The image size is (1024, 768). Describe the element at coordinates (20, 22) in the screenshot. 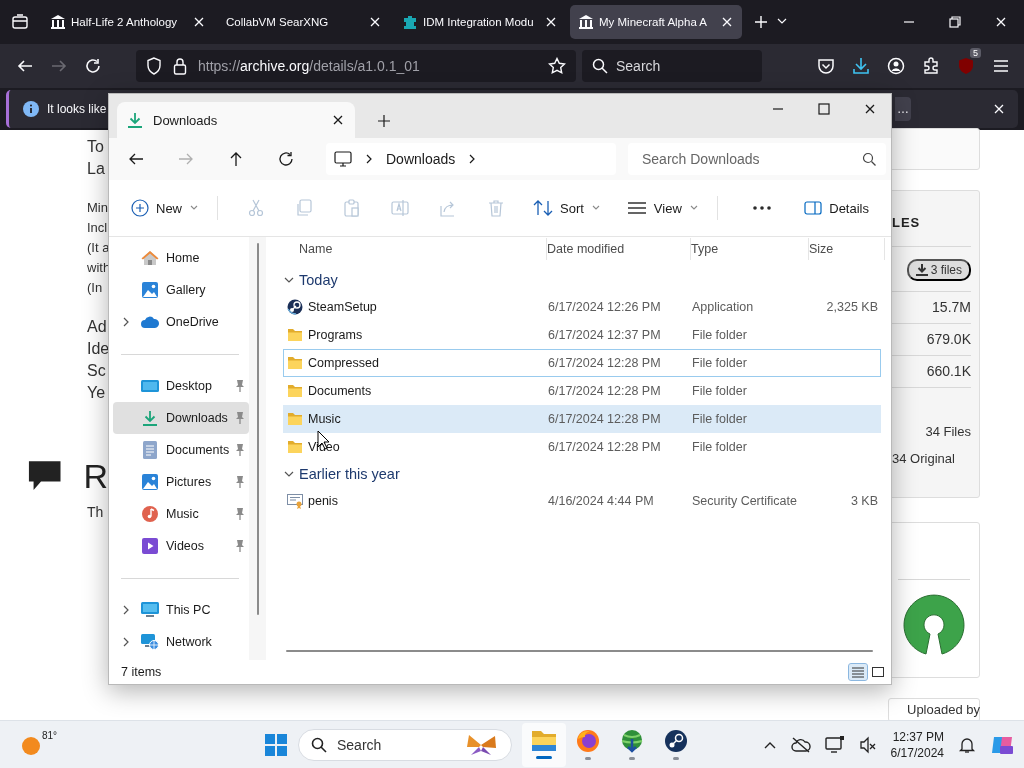

I see `tab-list-icon` at that location.